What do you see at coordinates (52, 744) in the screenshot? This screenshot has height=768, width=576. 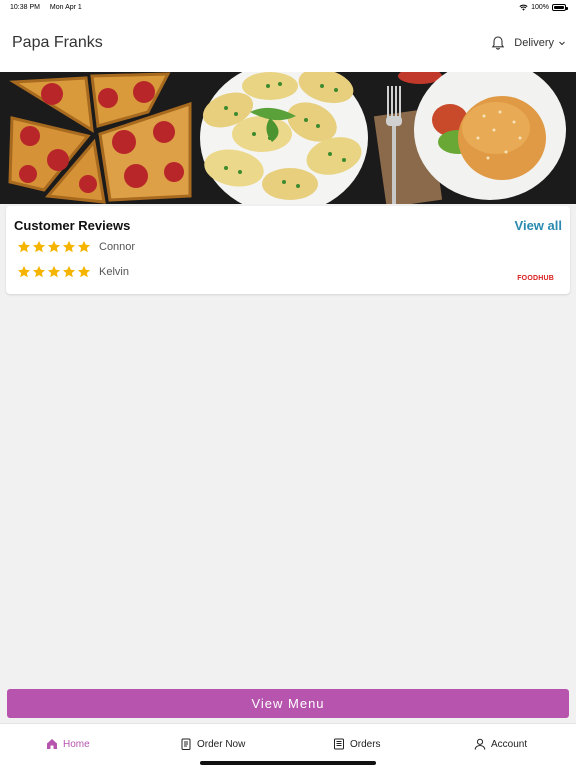 I see `home-icon` at bounding box center [52, 744].